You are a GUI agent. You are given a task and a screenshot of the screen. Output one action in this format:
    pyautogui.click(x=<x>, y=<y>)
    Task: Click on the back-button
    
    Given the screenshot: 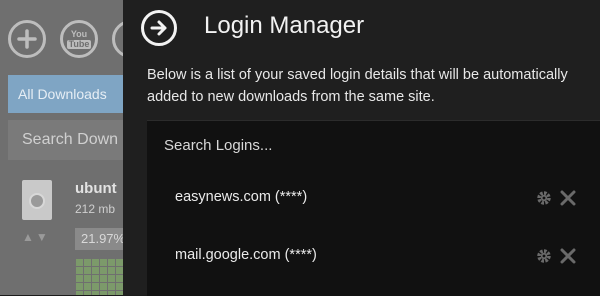 What is the action you would take?
    pyautogui.click(x=159, y=28)
    